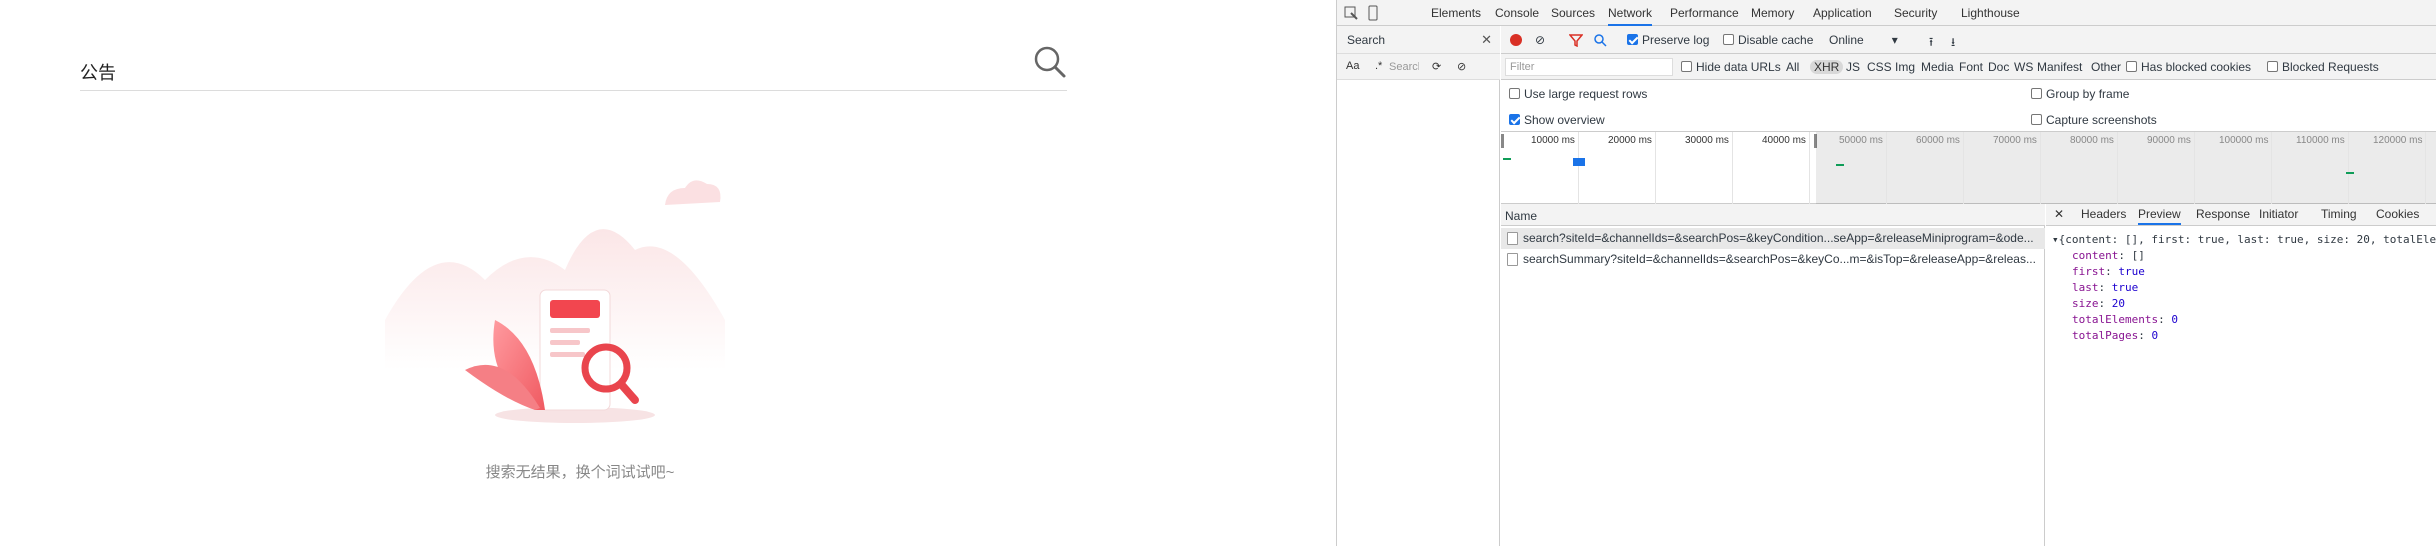 The width and height of the screenshot is (2436, 546). Describe the element at coordinates (1953, 43) in the screenshot. I see `export-har-icon: ⭳` at that location.